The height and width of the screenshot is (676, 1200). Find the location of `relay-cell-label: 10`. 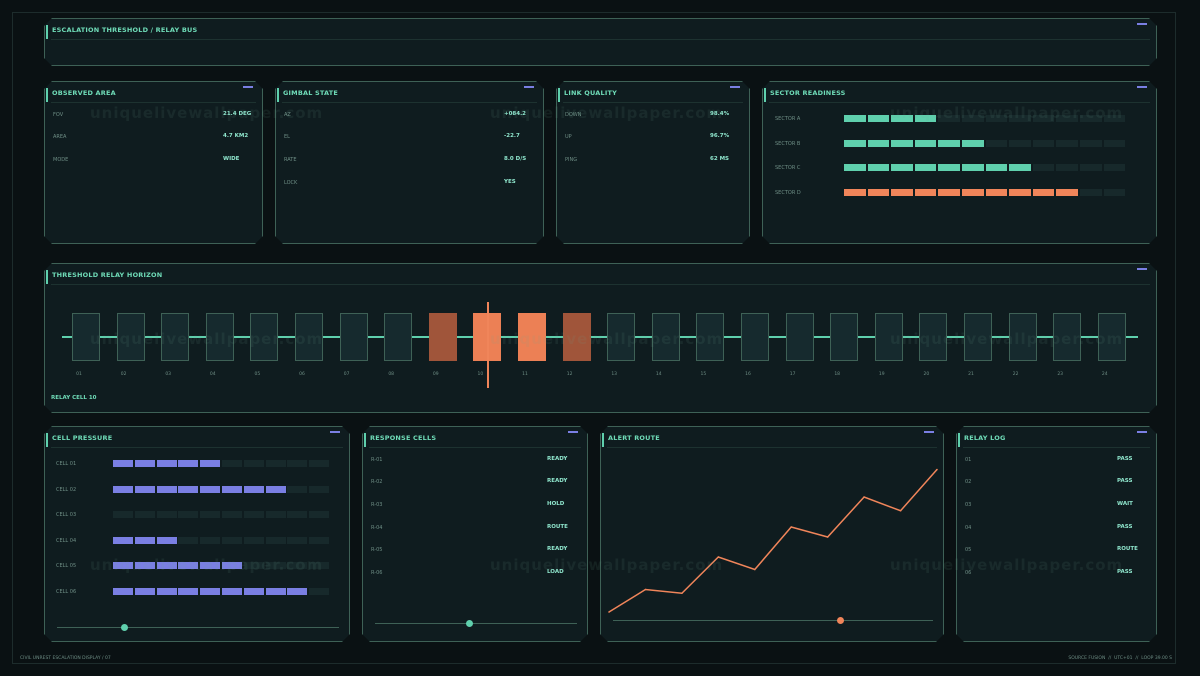

relay-cell-label: 10 is located at coordinates (480, 374).